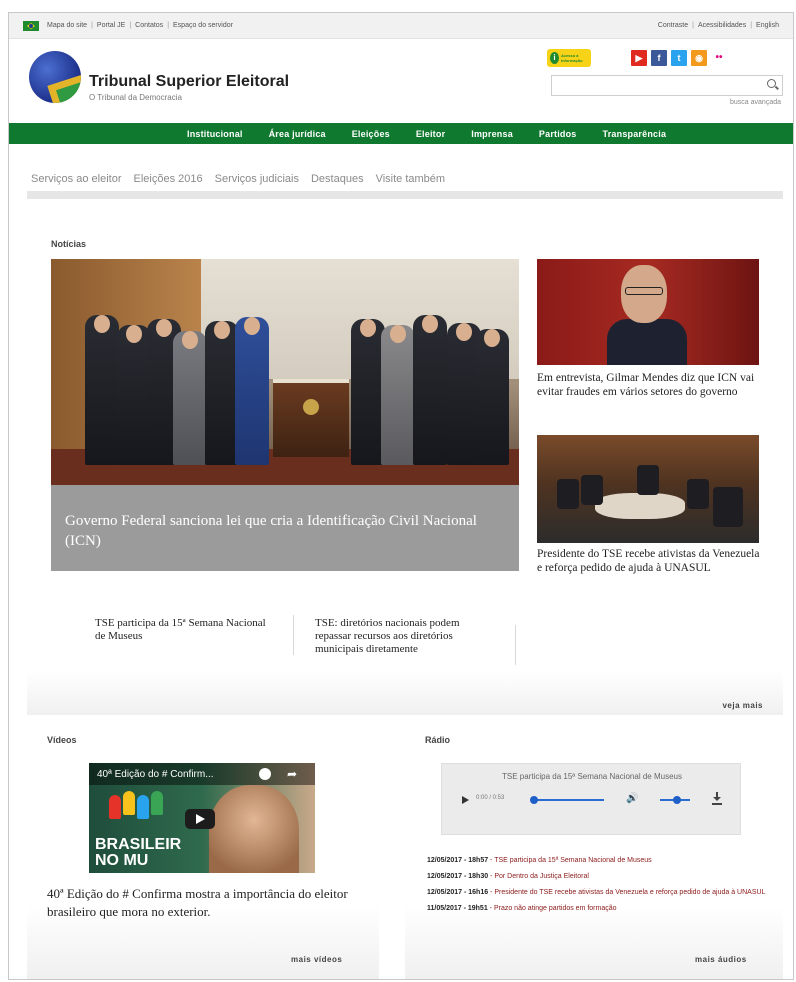 The image size is (796, 982). I want to click on subnav-visite-tambem: Visite também, so click(411, 179).